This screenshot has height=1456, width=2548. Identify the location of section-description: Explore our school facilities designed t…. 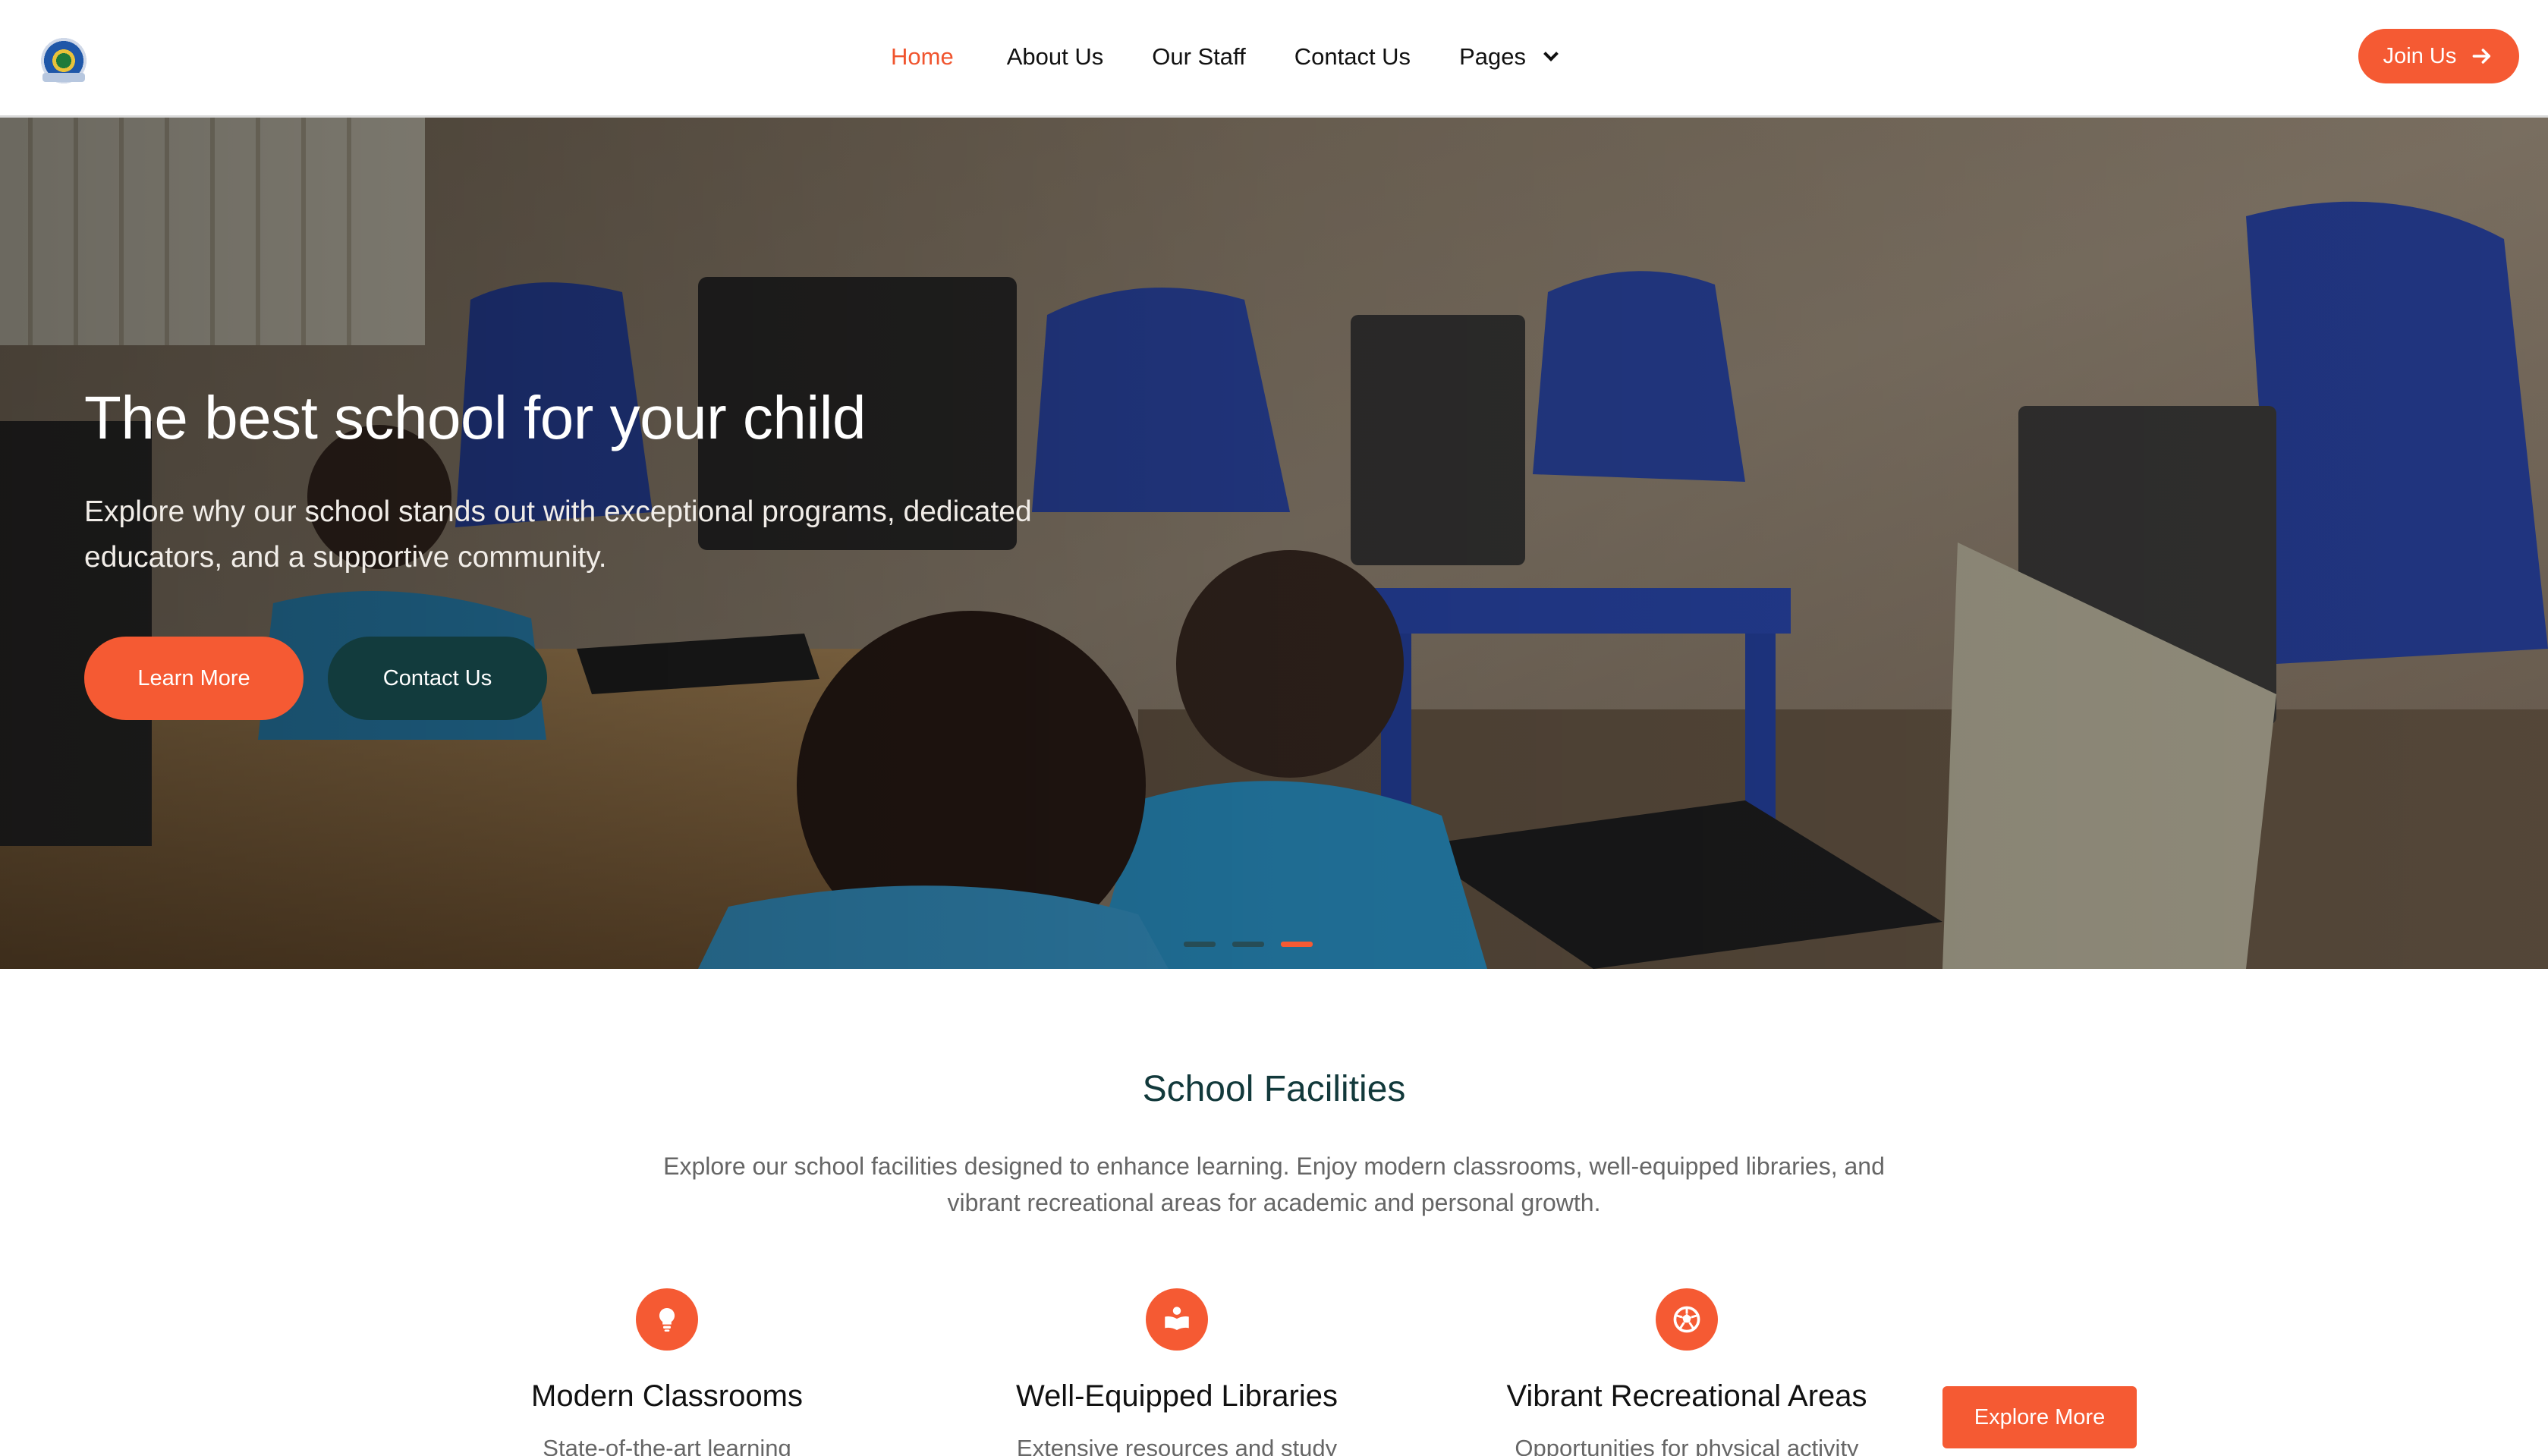
(1274, 1184).